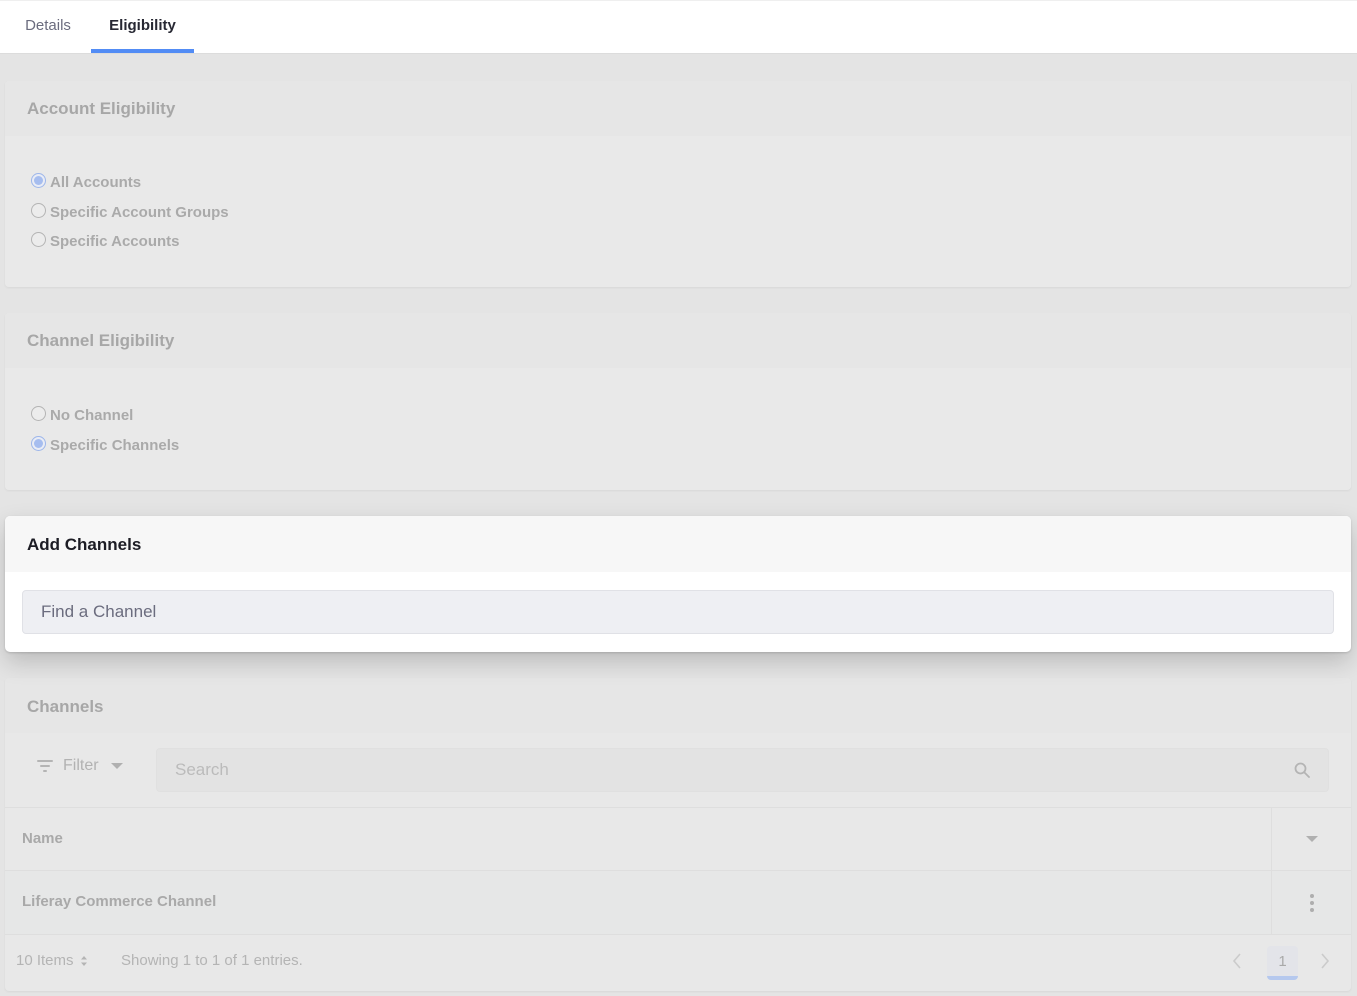 The image size is (1357, 996). Describe the element at coordinates (678, 584) in the screenshot. I see `add-channels-card: Add Channels` at that location.